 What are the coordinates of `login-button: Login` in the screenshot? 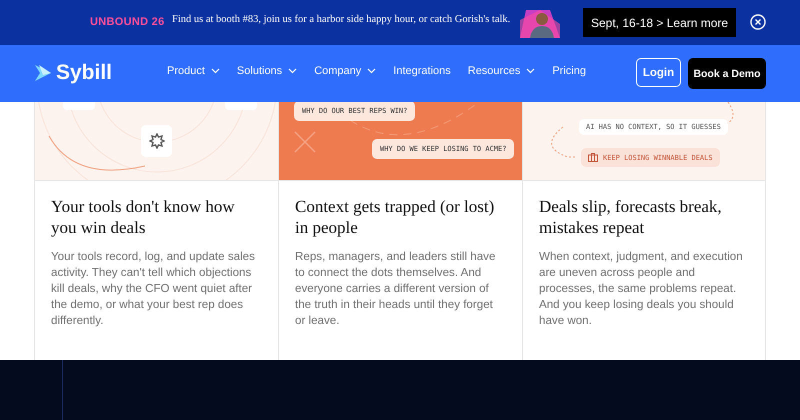 It's located at (658, 72).